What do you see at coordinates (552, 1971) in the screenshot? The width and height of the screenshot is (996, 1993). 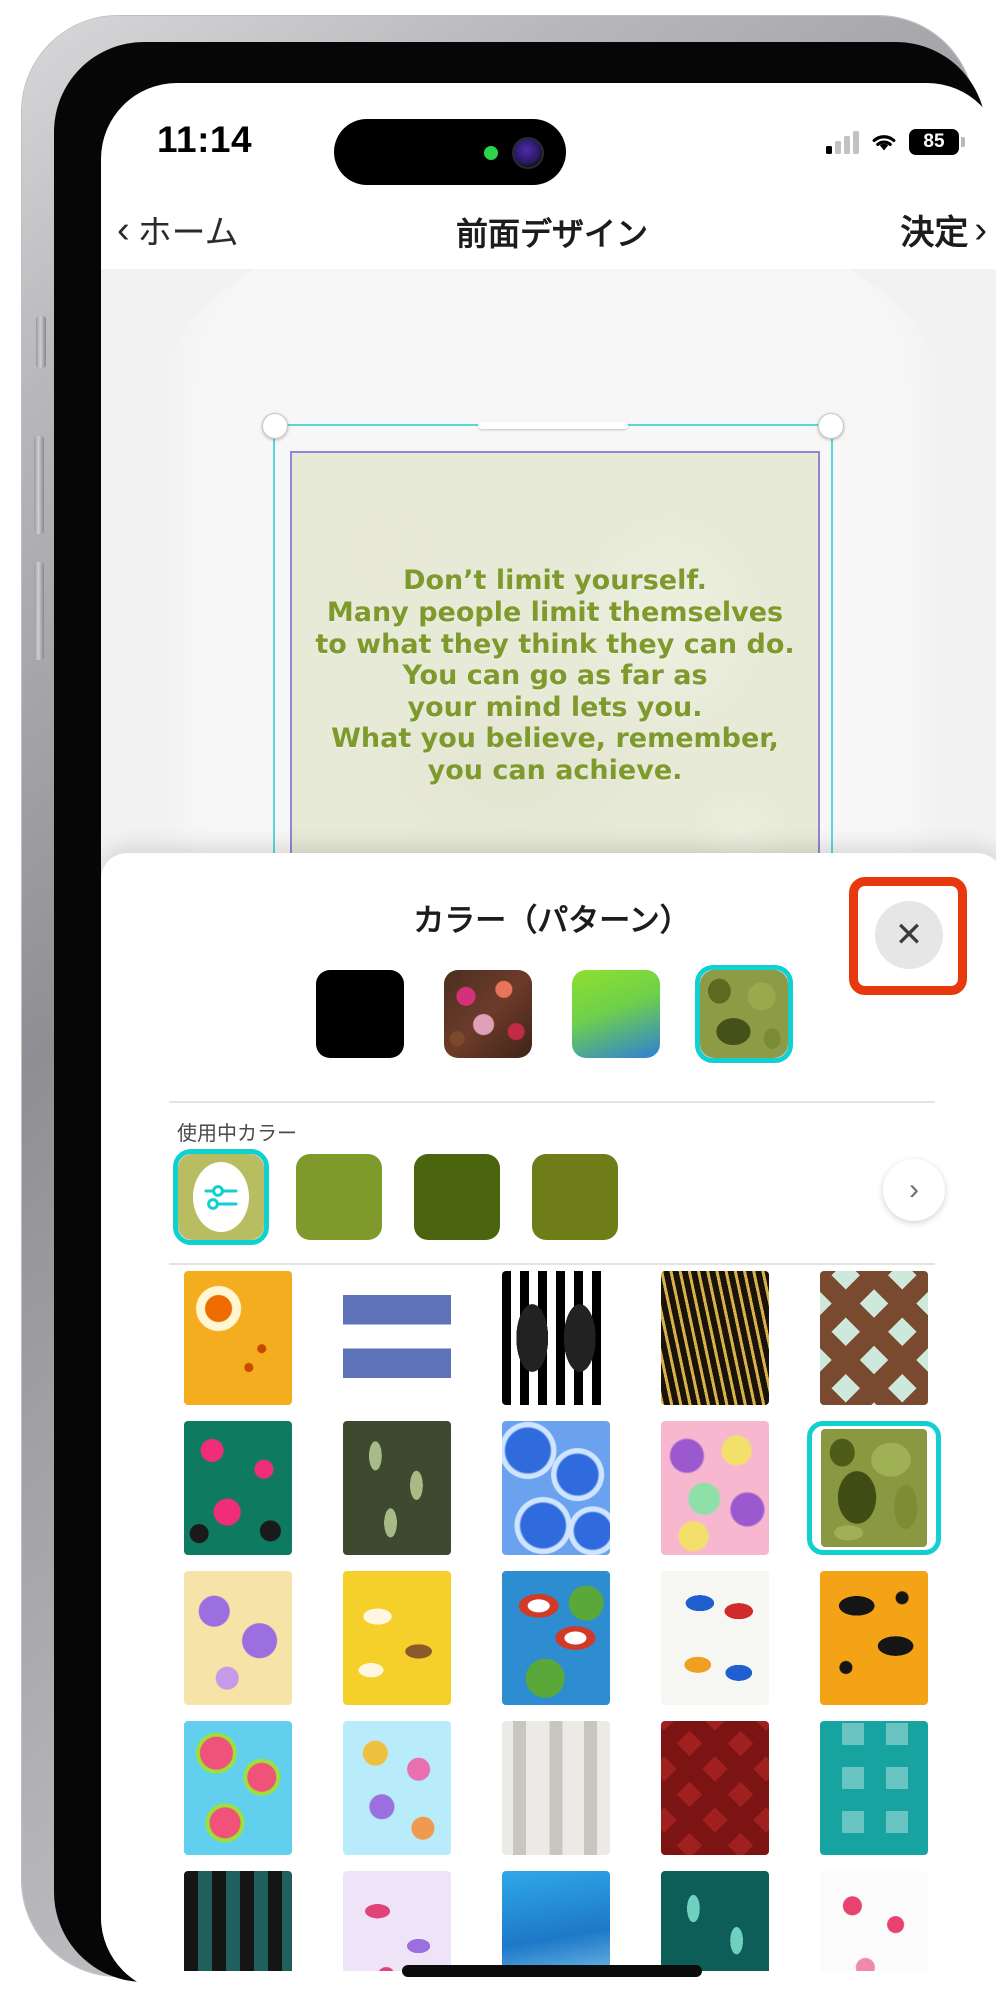 I see `home-indicator` at bounding box center [552, 1971].